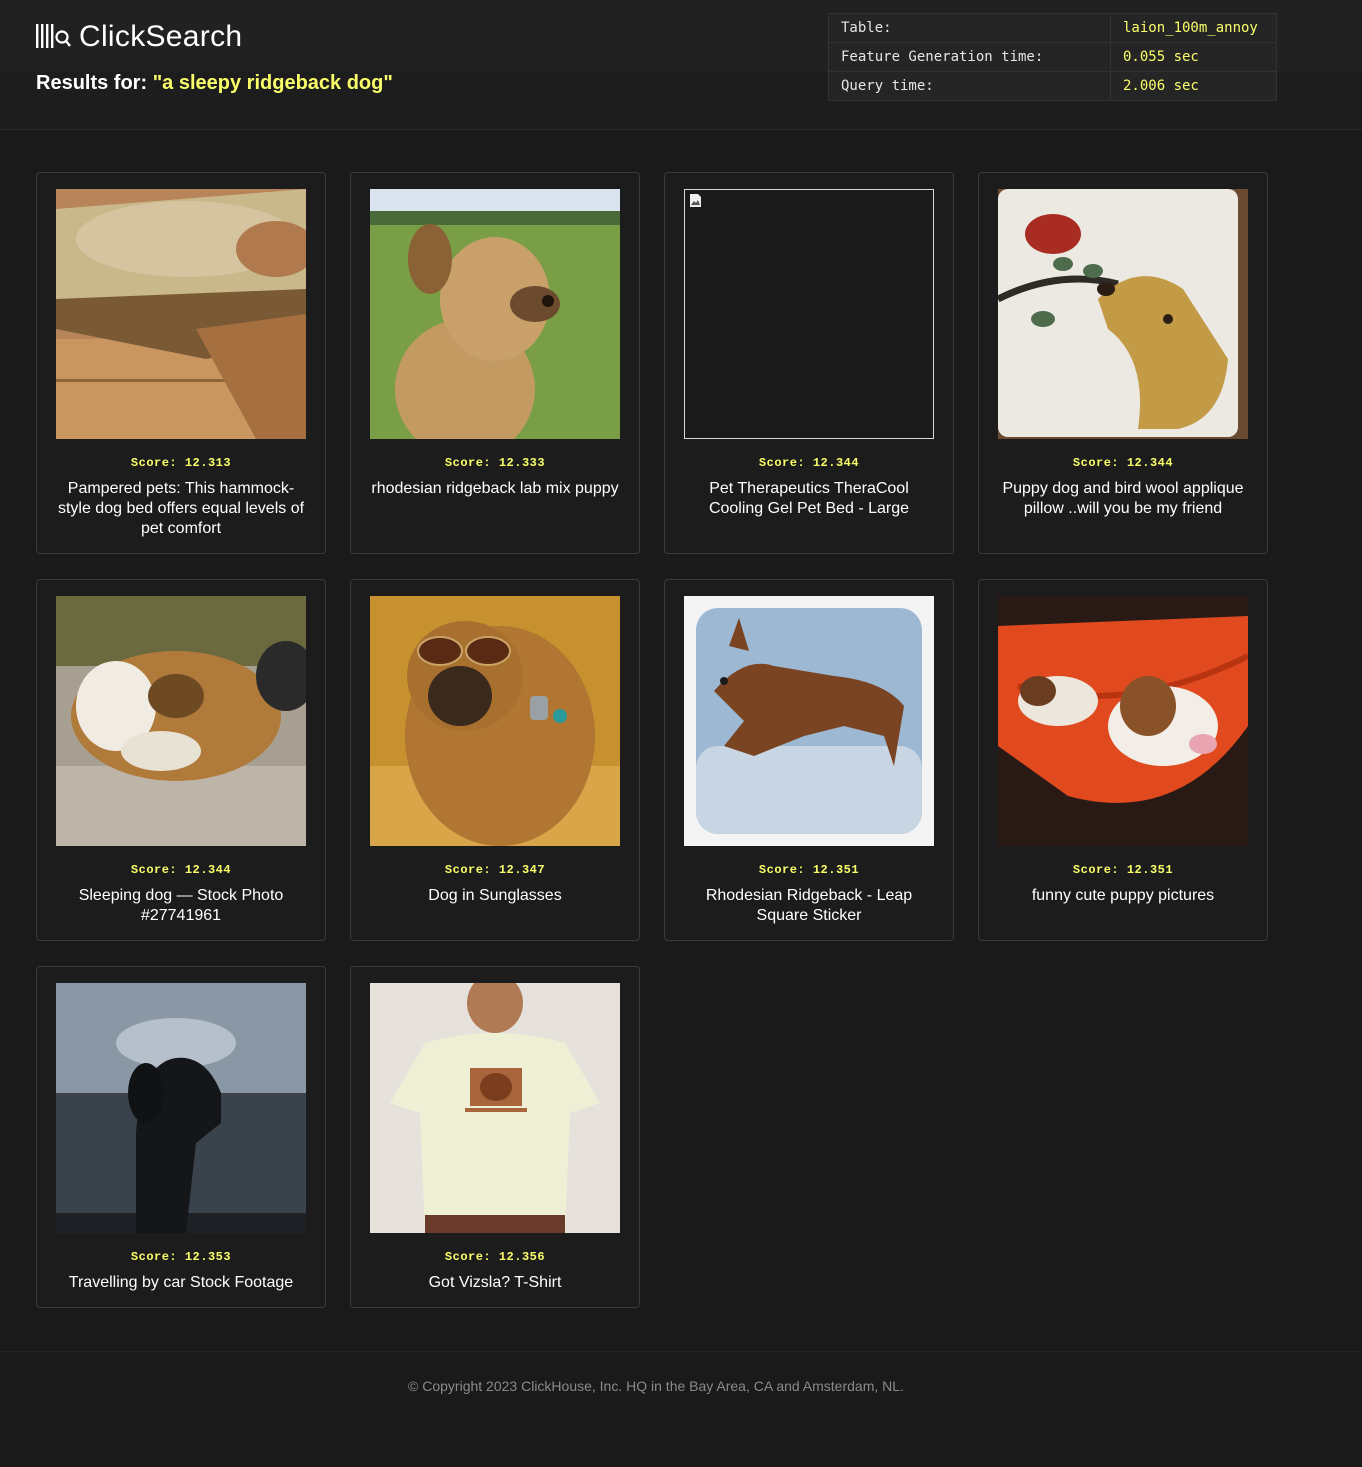 Image resolution: width=1362 pixels, height=1467 pixels. What do you see at coordinates (969, 57) in the screenshot?
I see `stats-label: Feature Generation time:` at bounding box center [969, 57].